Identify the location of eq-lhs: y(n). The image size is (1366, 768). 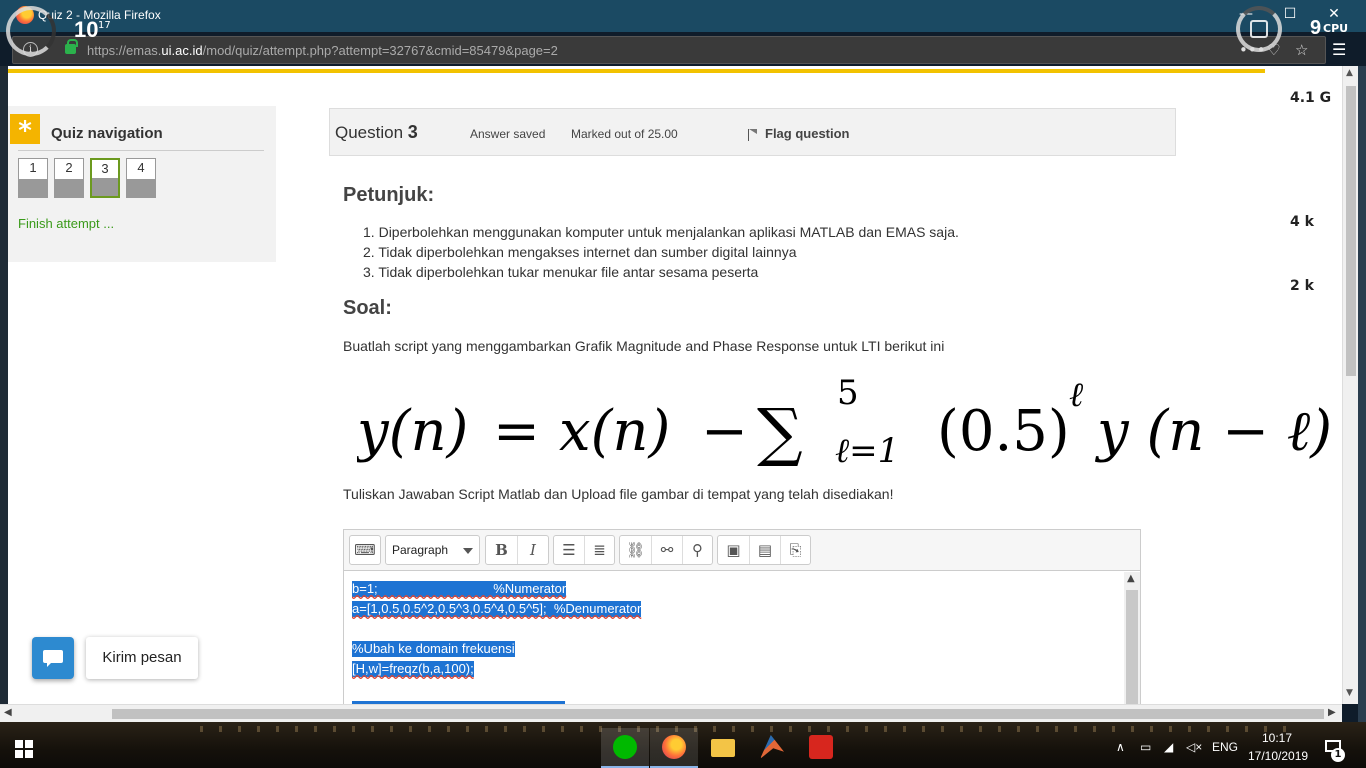
(412, 431).